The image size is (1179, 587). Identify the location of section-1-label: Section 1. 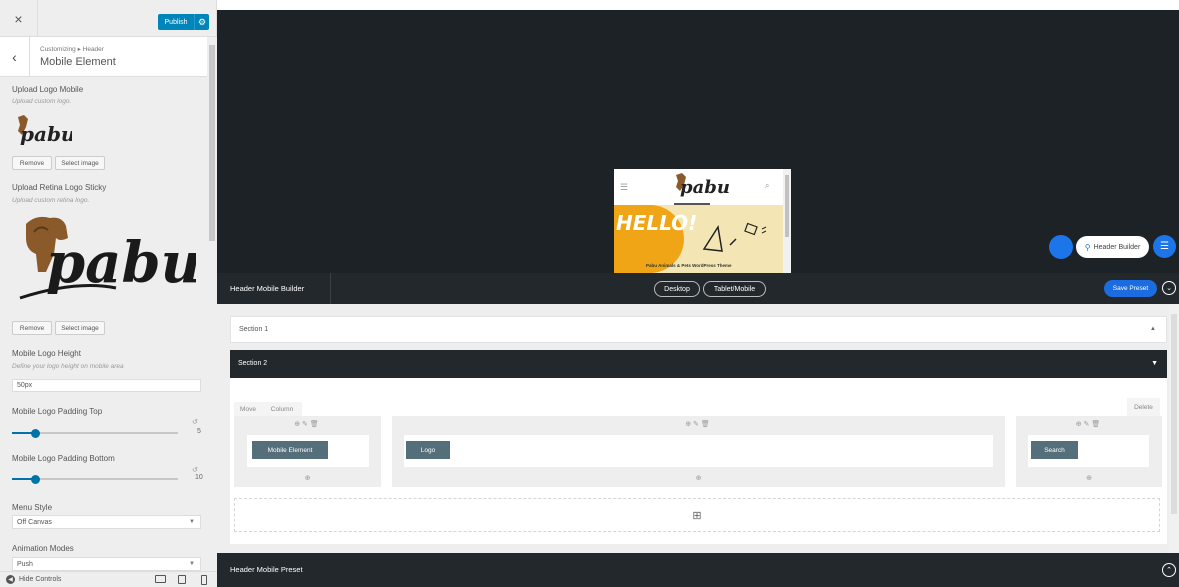
(254, 329).